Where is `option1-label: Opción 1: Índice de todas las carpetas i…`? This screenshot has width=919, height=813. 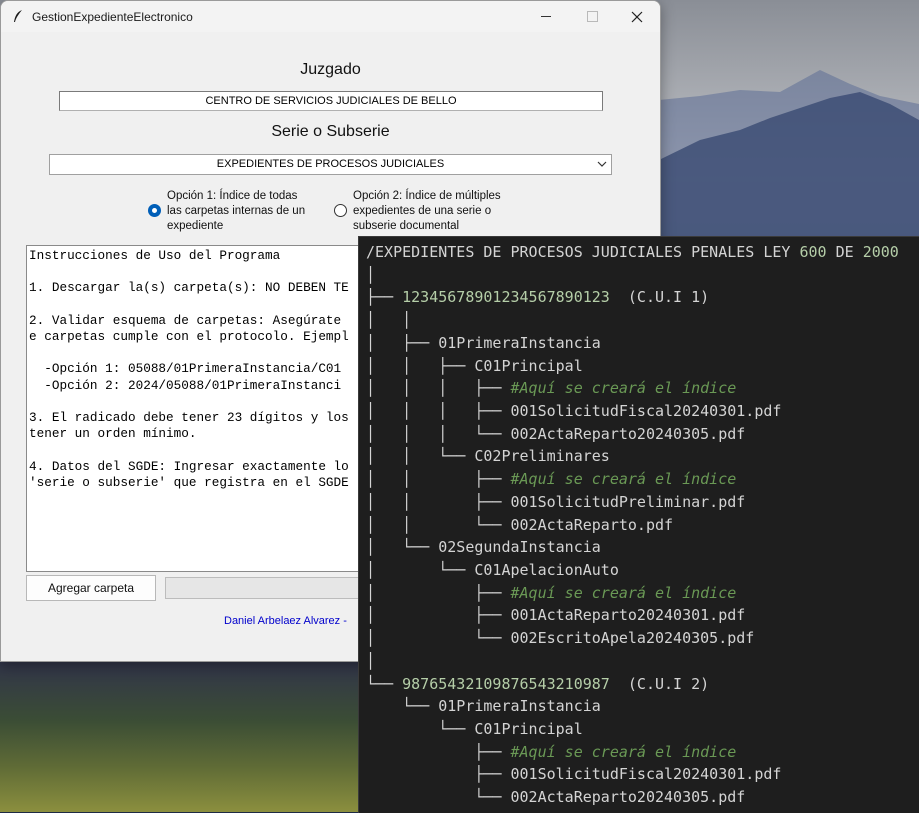
option1-label: Opción 1: Índice de todas las carpetas i… is located at coordinates (236, 211).